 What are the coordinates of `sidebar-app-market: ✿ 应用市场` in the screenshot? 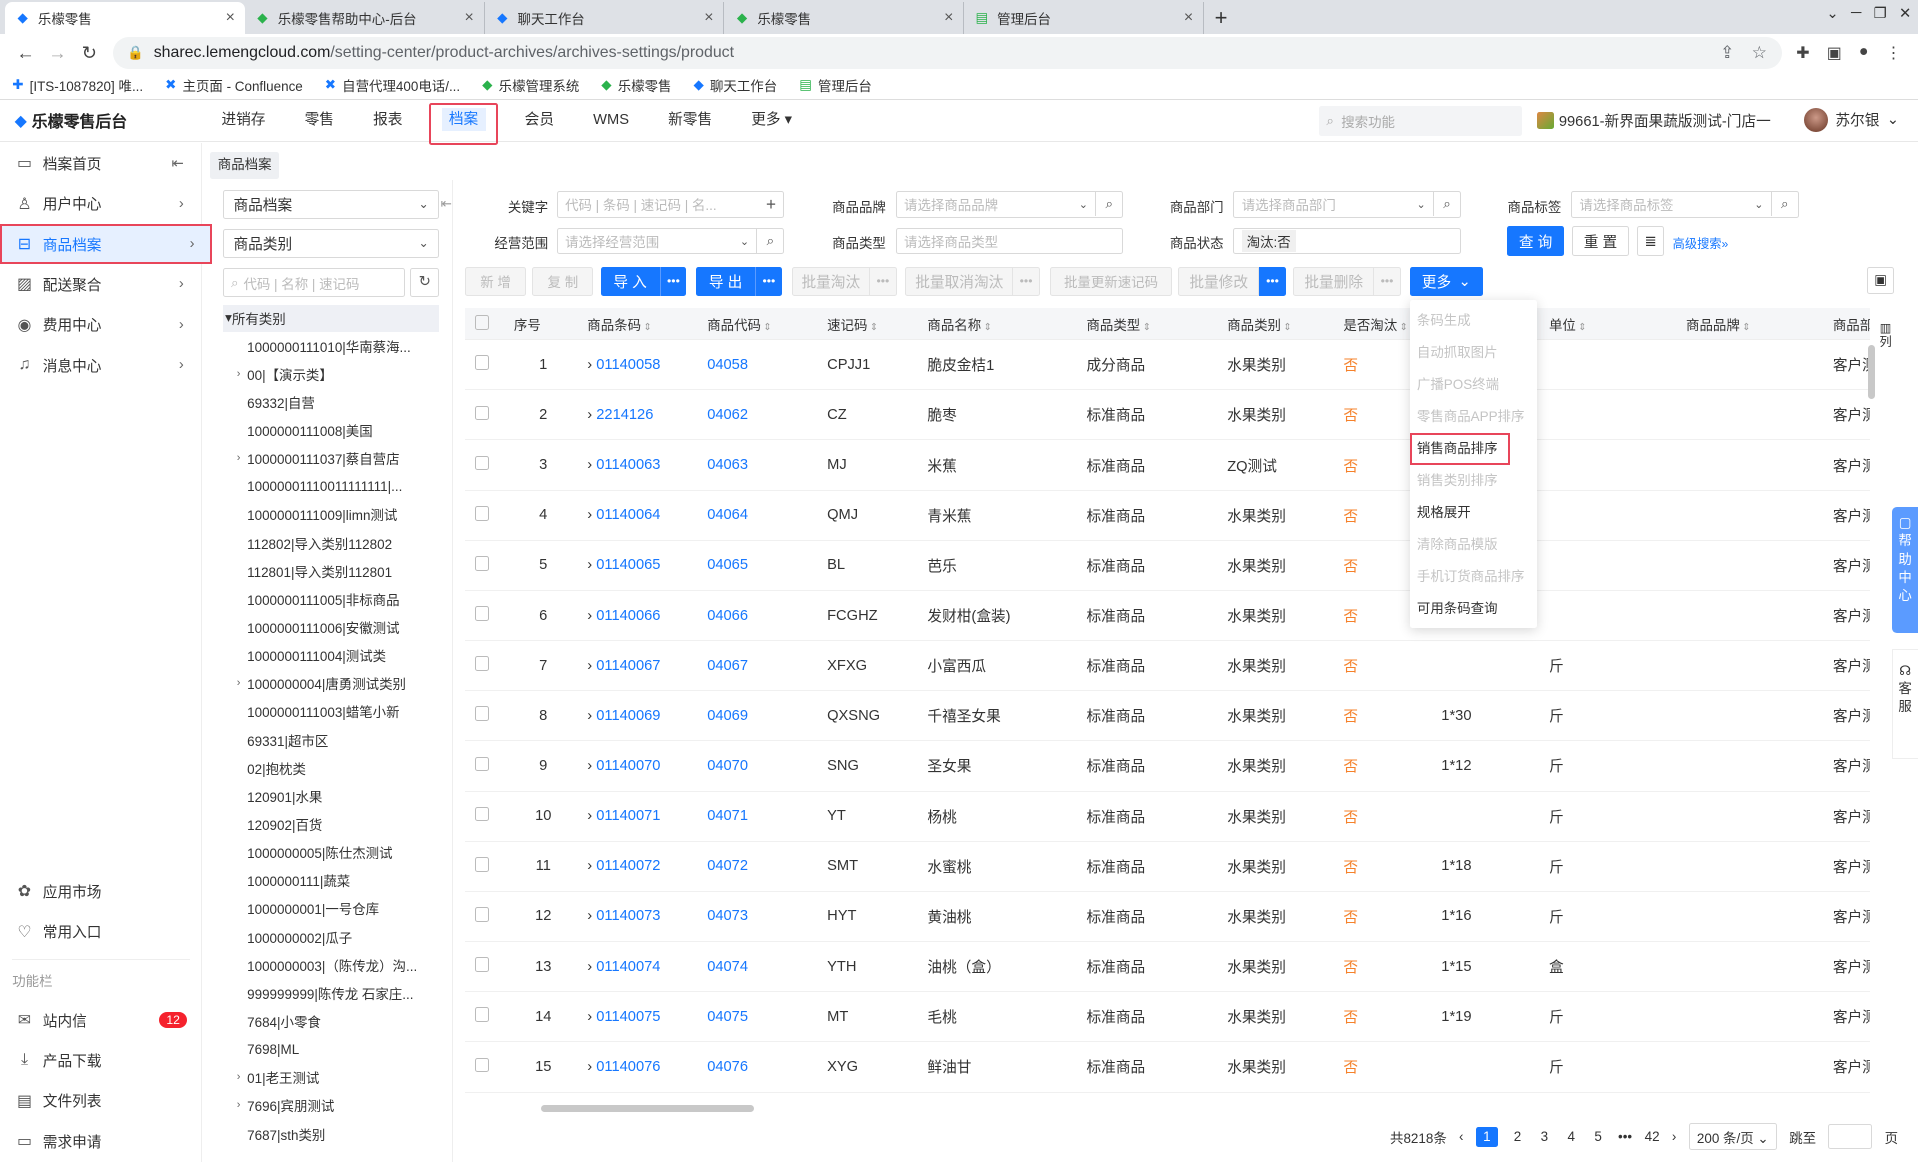 It's located at (101, 891).